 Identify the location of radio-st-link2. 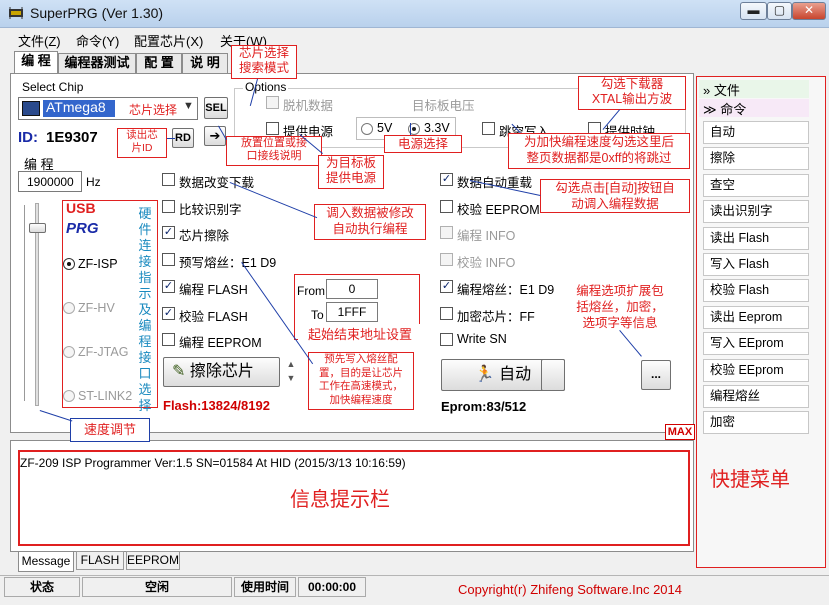
(69, 396).